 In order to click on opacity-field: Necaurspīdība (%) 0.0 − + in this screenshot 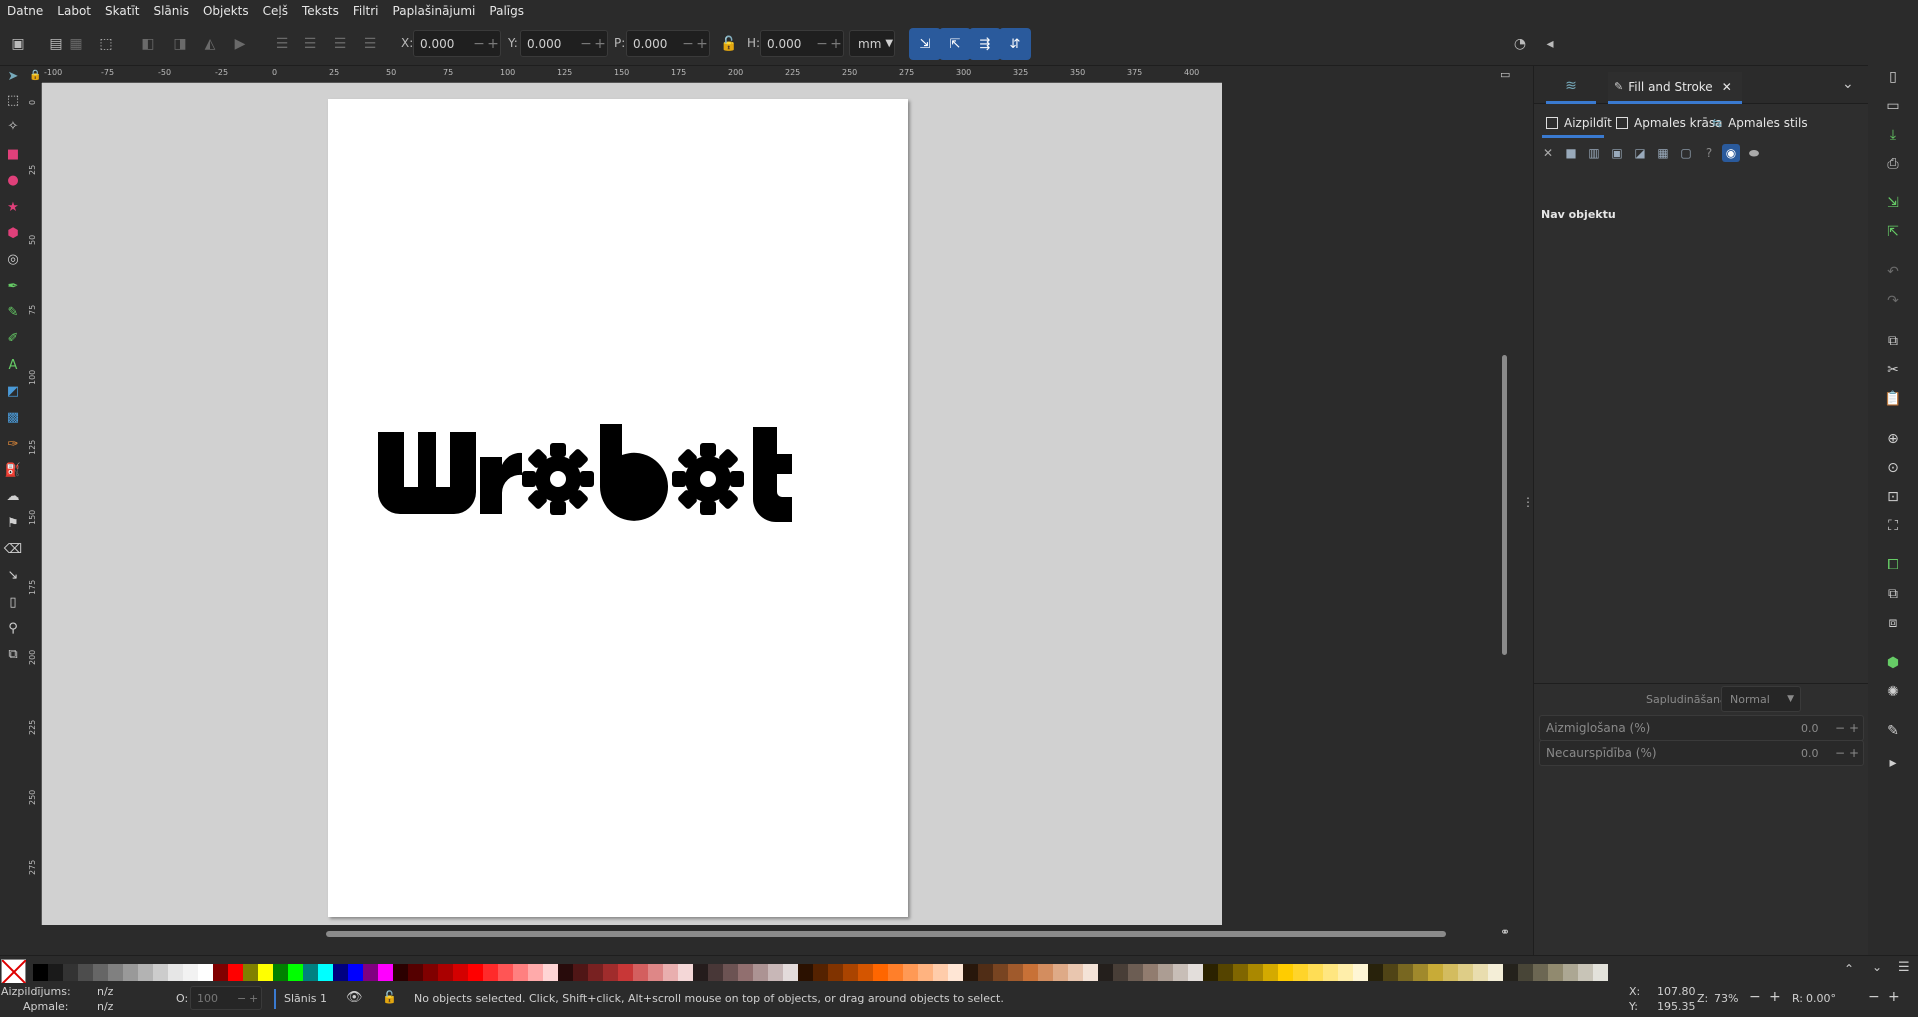, I will do `click(1701, 753)`.